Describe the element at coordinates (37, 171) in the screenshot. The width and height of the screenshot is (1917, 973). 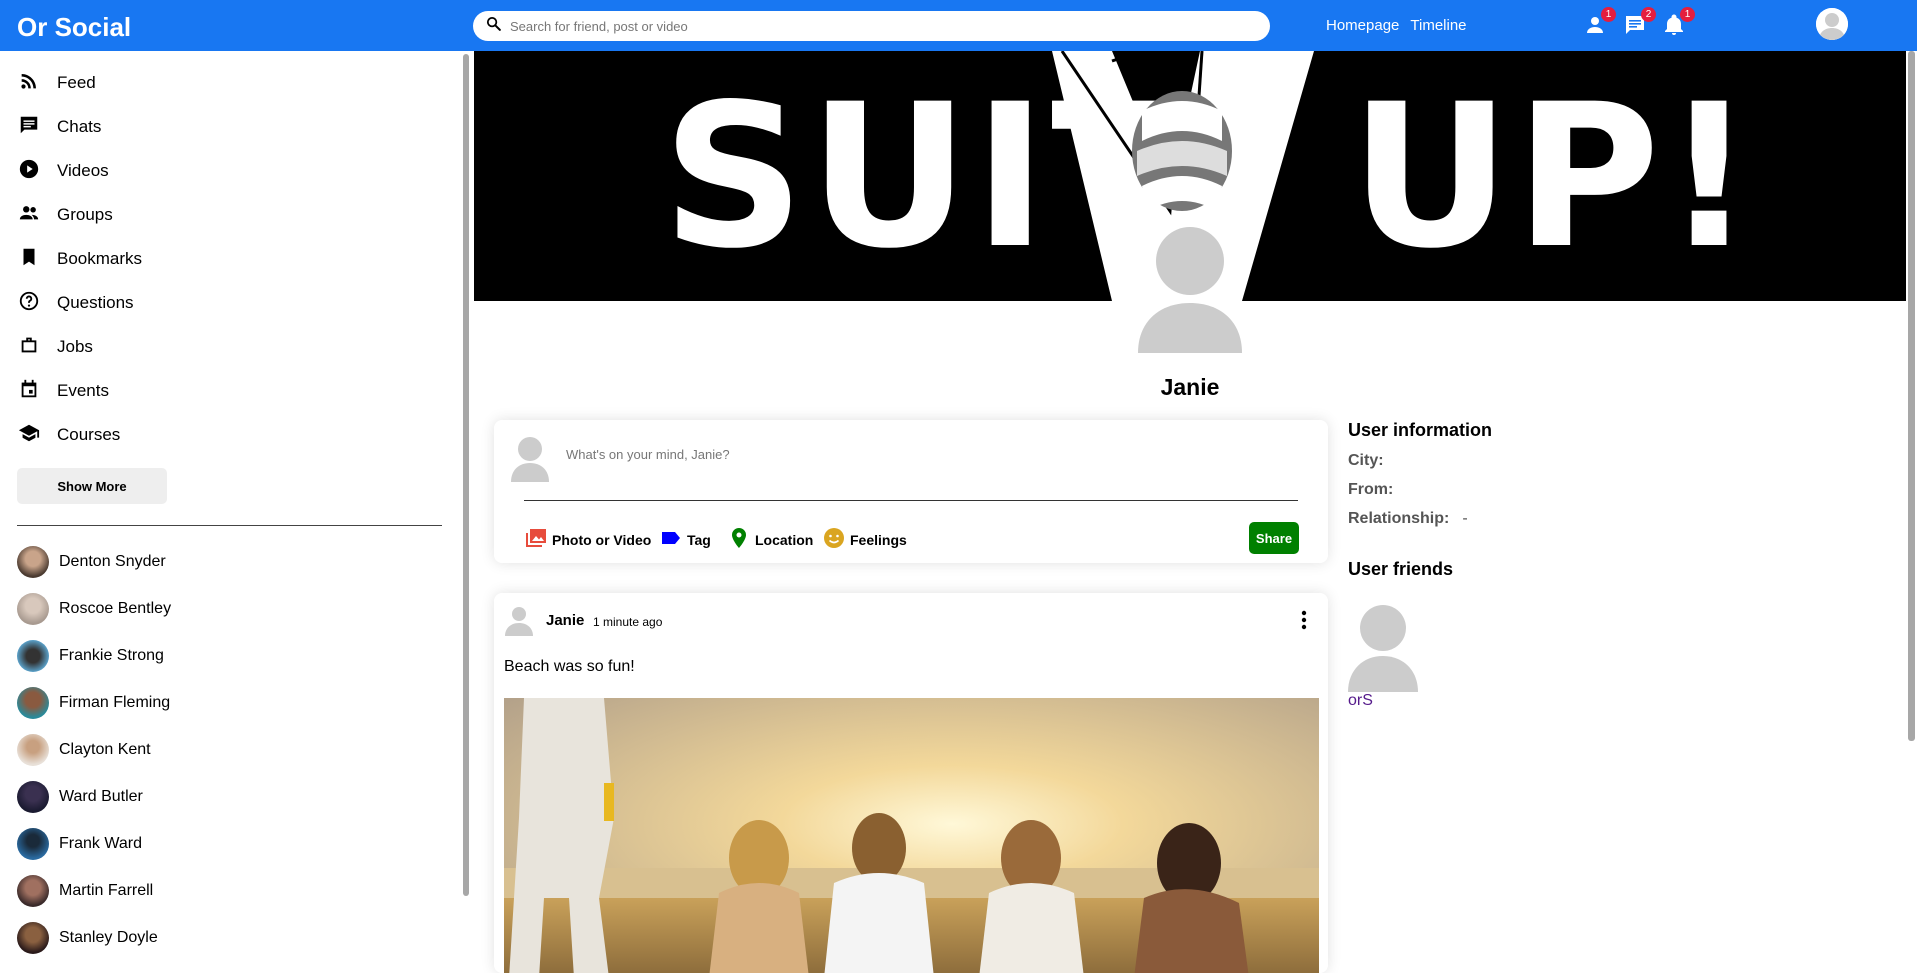
I see `play-circle-icon` at that location.